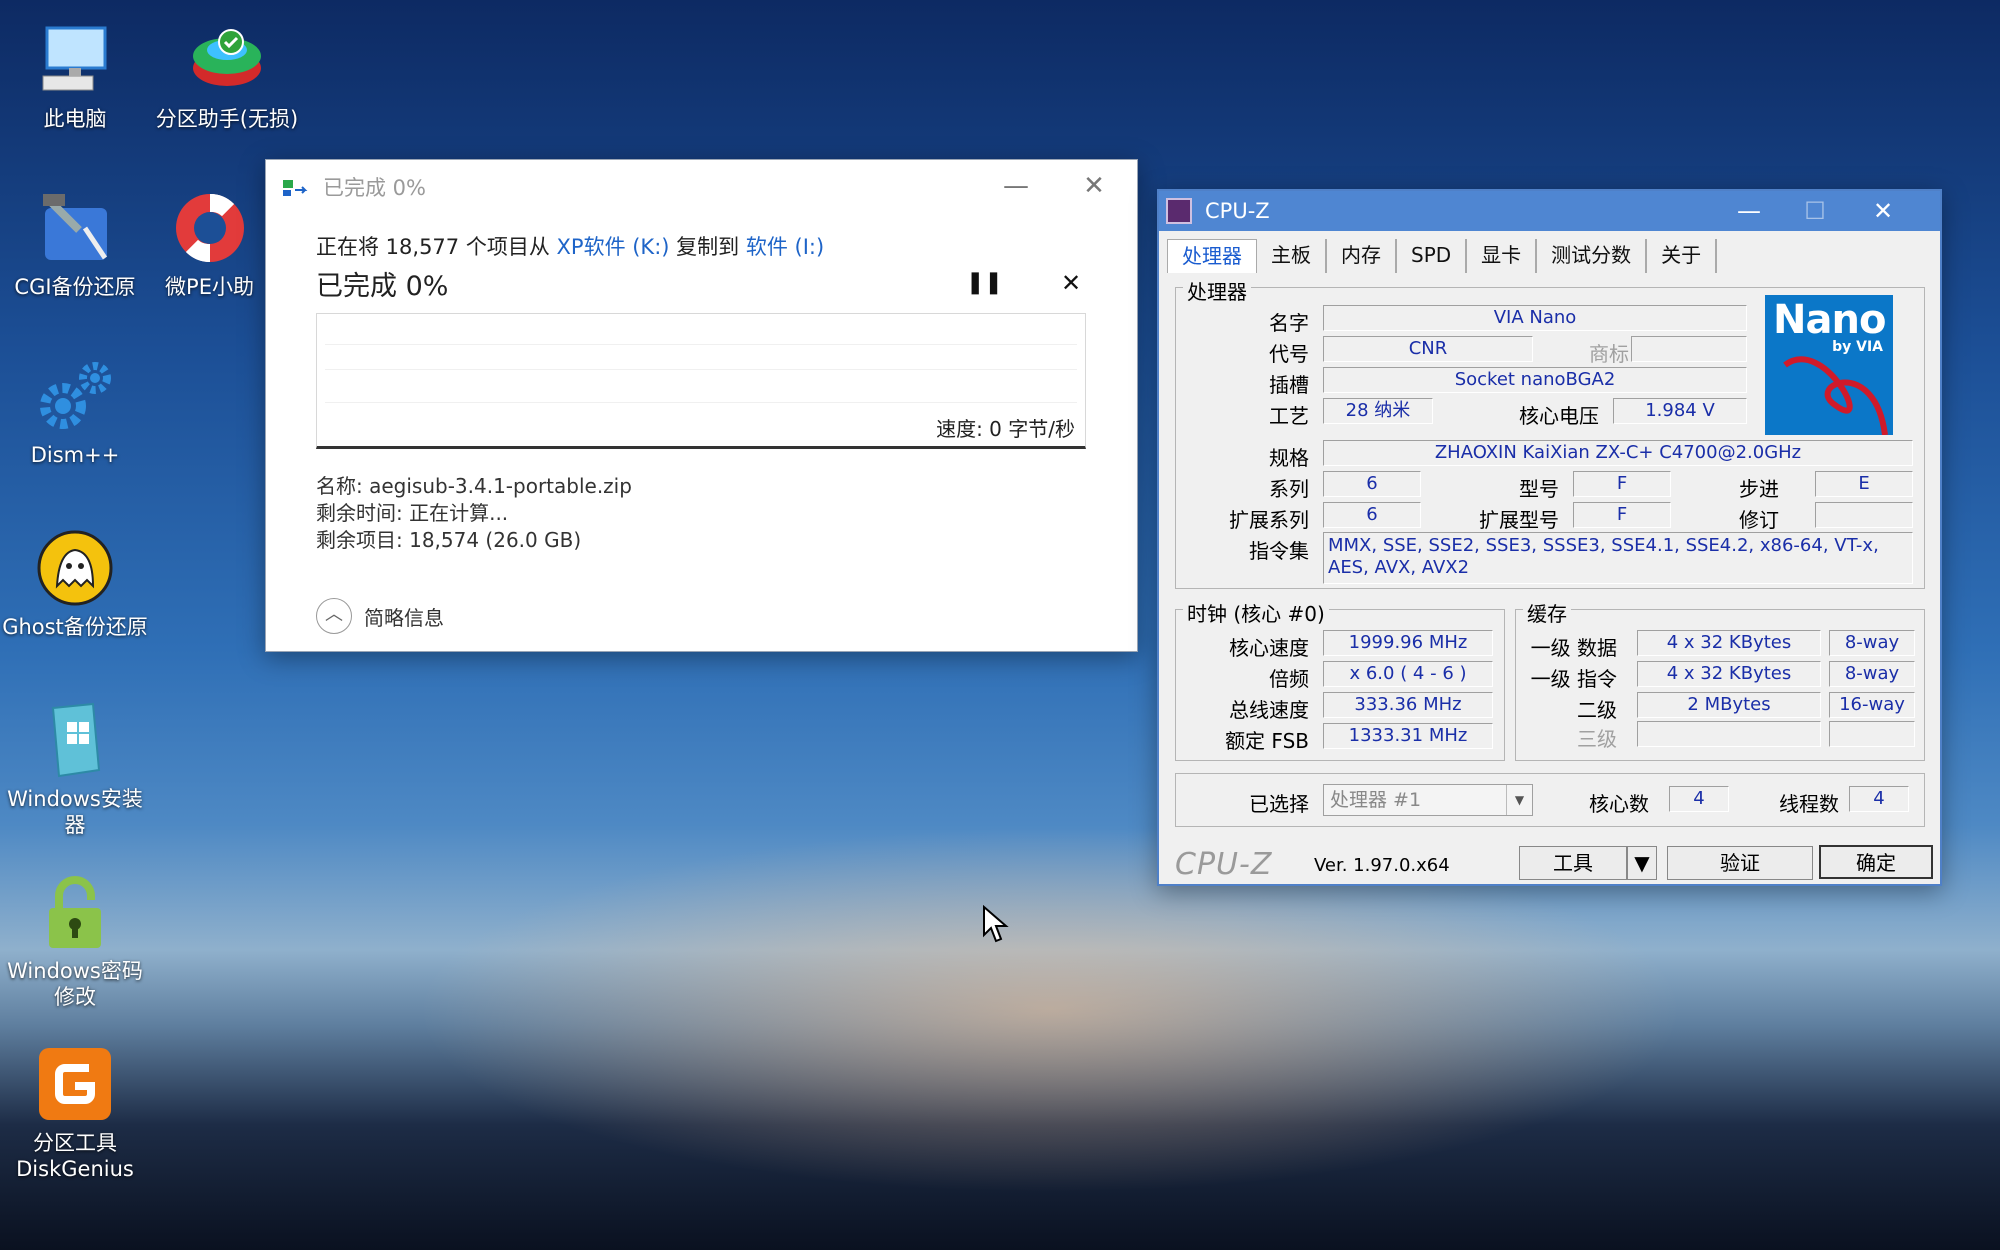 The width and height of the screenshot is (2000, 1250). Describe the element at coordinates (297, 189) in the screenshot. I see `copy-transfer-icon` at that location.